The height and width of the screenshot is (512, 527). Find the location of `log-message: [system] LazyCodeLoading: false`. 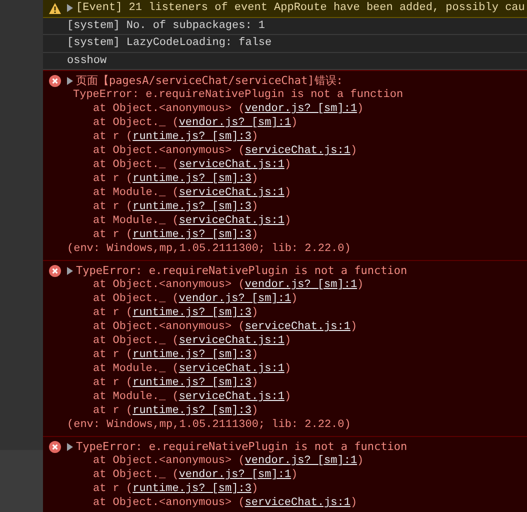

log-message: [system] LazyCodeLoading: false is located at coordinates (169, 43).